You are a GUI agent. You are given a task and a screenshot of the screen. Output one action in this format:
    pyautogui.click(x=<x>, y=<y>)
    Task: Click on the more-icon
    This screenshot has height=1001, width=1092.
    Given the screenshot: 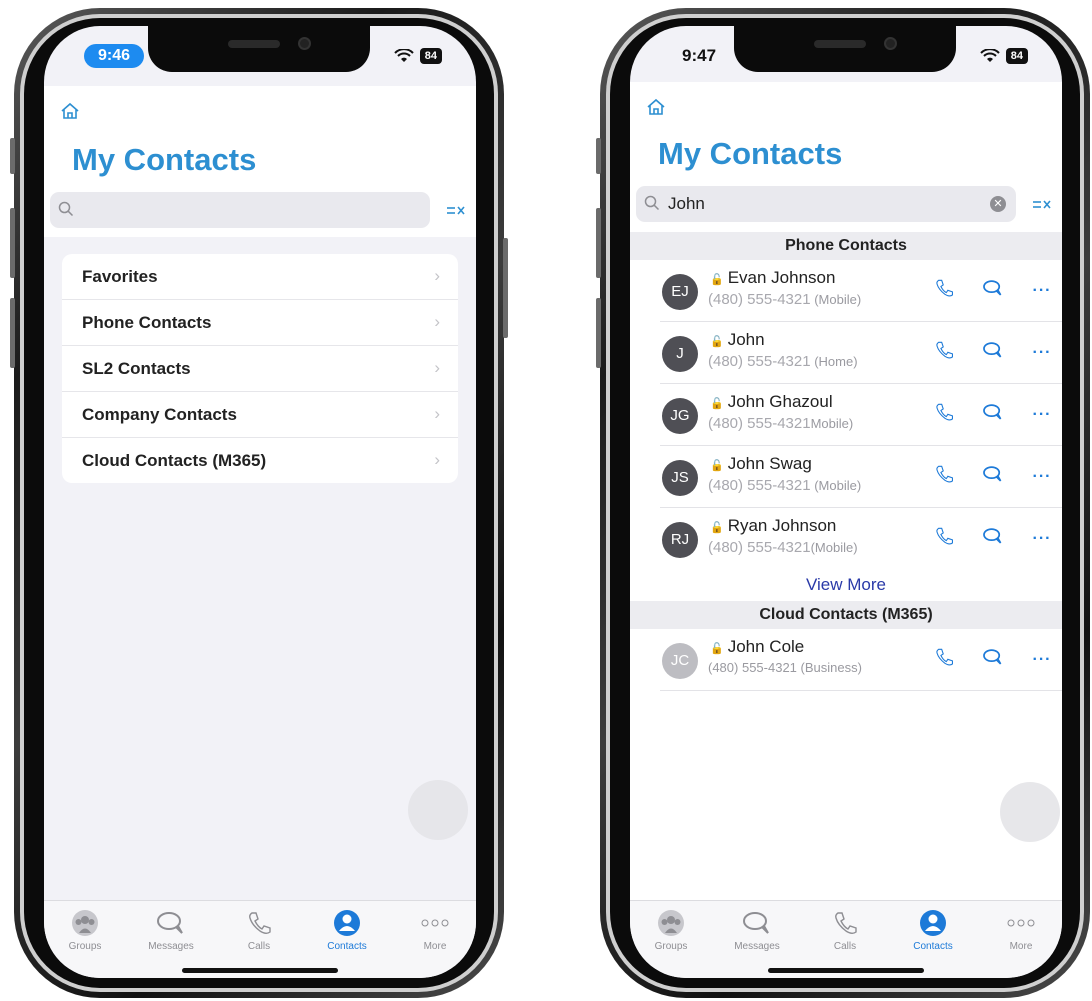 What is the action you would take?
    pyautogui.click(x=1021, y=923)
    